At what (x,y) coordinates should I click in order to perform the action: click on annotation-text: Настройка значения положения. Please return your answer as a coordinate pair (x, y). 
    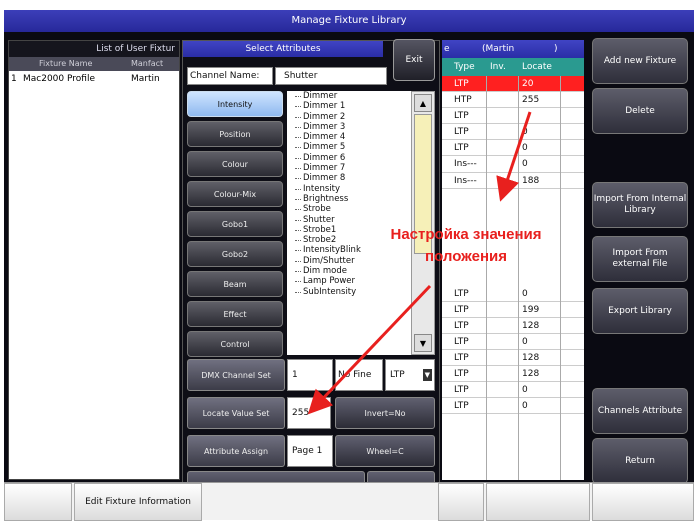
    Looking at the image, I should click on (466, 245).